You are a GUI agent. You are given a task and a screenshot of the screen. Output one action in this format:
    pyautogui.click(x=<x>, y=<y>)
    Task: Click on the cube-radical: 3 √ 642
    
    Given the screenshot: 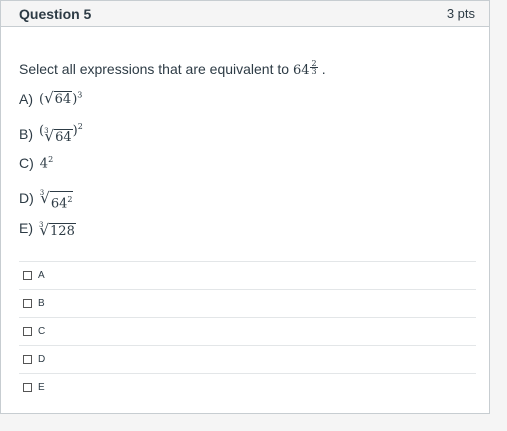 What is the action you would take?
    pyautogui.click(x=57, y=200)
    